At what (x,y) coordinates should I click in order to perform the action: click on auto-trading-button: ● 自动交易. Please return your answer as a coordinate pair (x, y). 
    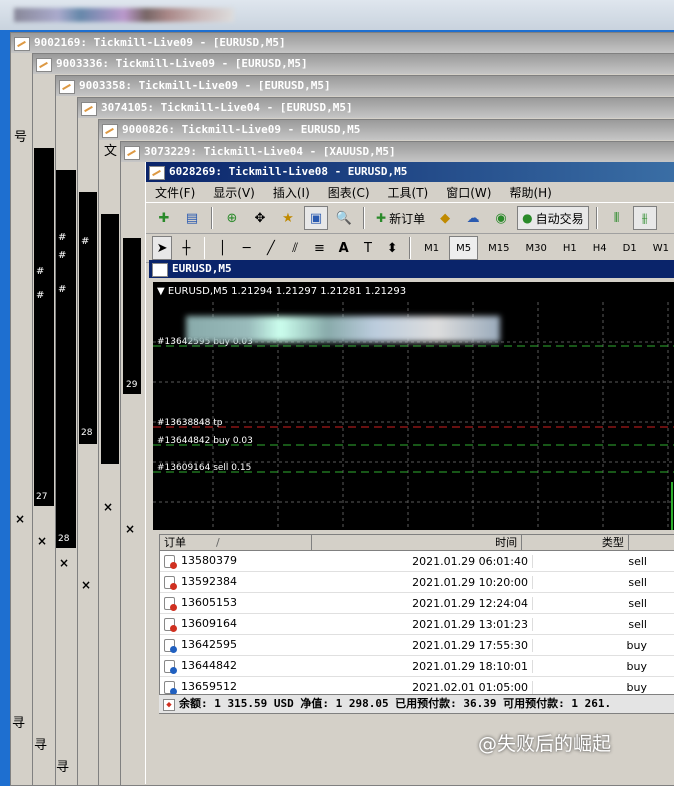
    Looking at the image, I should click on (553, 218).